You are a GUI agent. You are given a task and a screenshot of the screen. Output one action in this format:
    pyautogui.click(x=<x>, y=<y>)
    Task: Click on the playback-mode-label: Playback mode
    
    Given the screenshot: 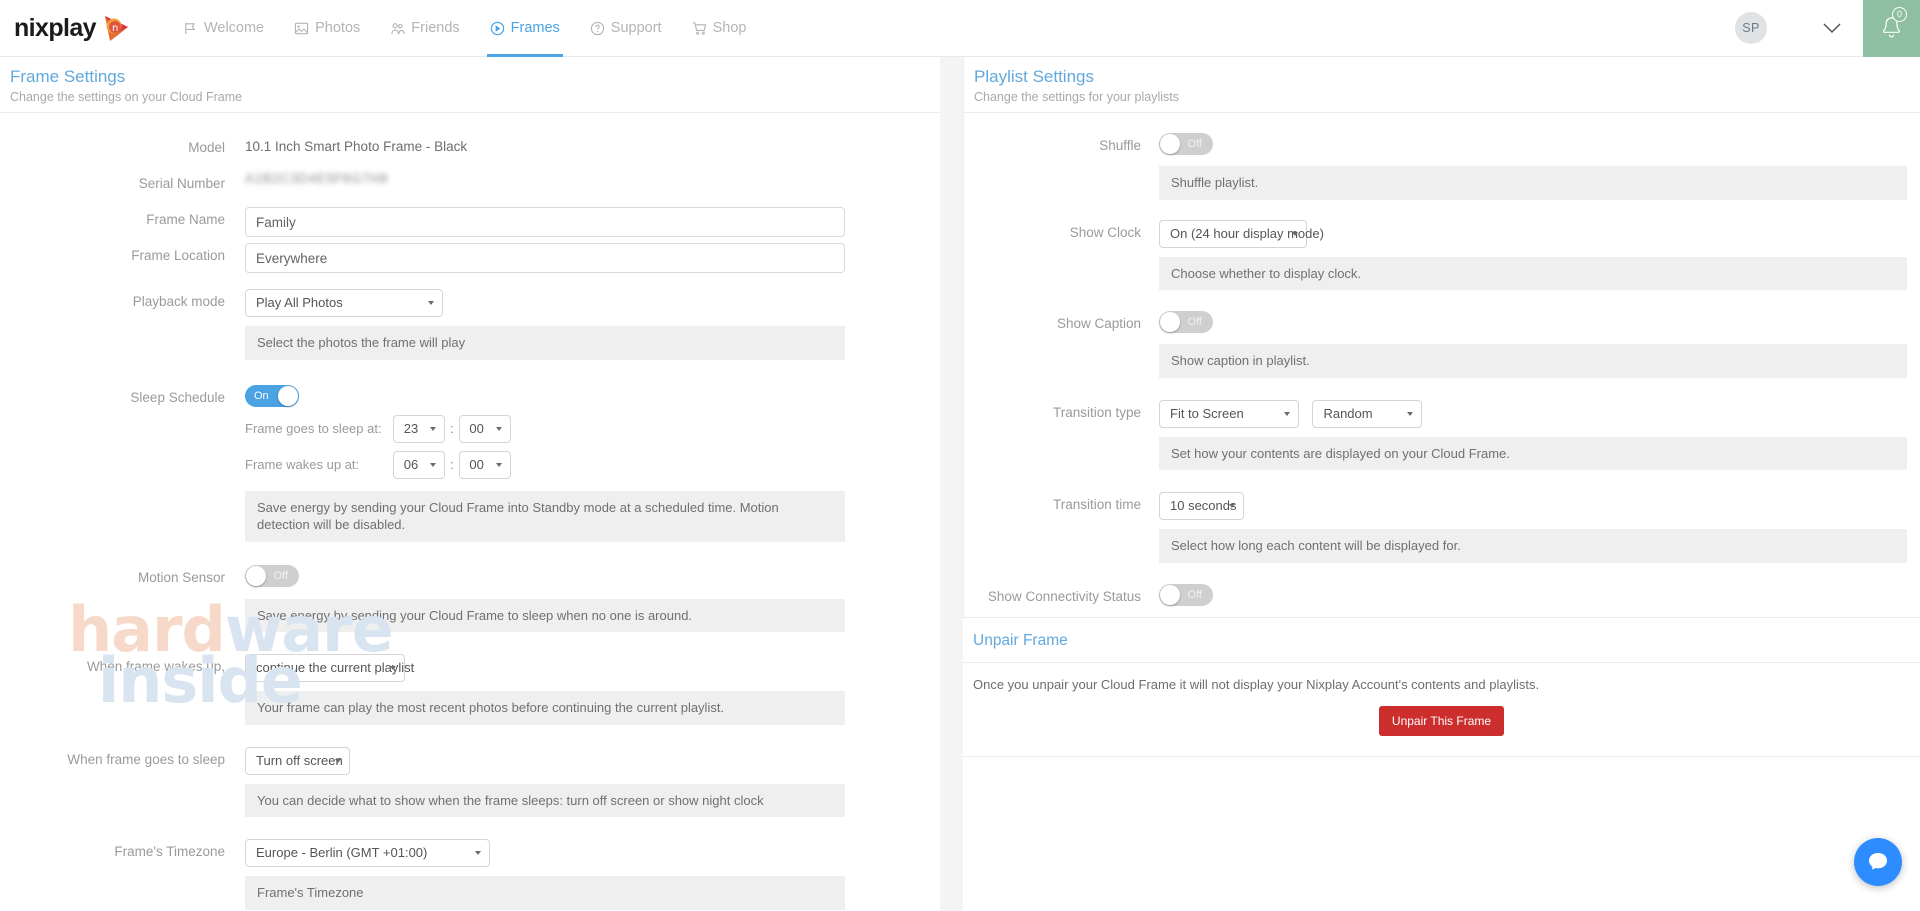 What is the action you would take?
    pyautogui.click(x=178, y=301)
    